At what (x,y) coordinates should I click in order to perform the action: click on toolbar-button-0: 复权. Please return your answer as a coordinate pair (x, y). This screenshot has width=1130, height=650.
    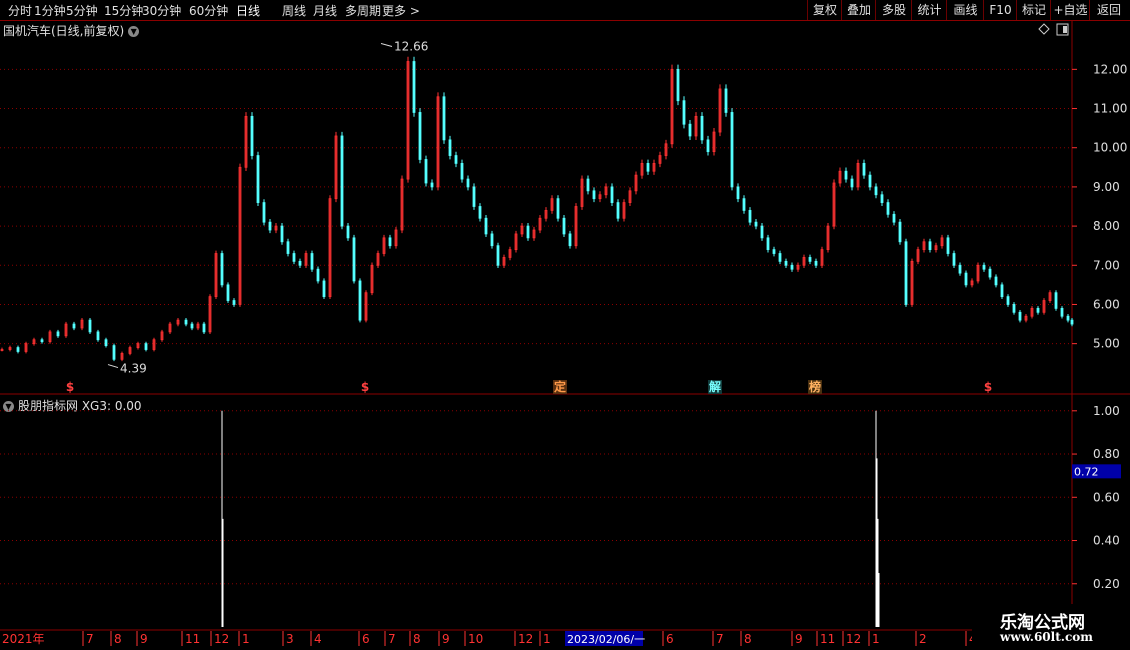
    Looking at the image, I should click on (824, 10).